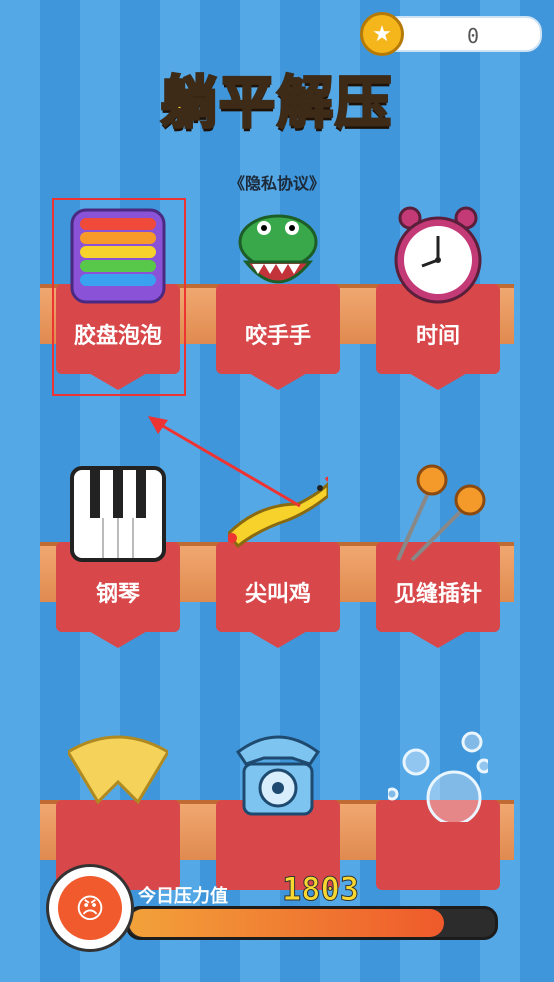 Image resolution: width=554 pixels, height=982 pixels. I want to click on game-tile-clock: 时间, so click(438, 300).